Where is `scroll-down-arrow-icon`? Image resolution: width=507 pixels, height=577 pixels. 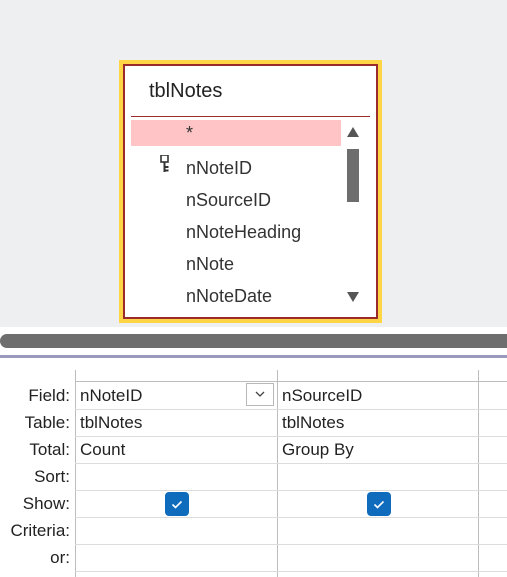
scroll-down-arrow-icon is located at coordinates (353, 297).